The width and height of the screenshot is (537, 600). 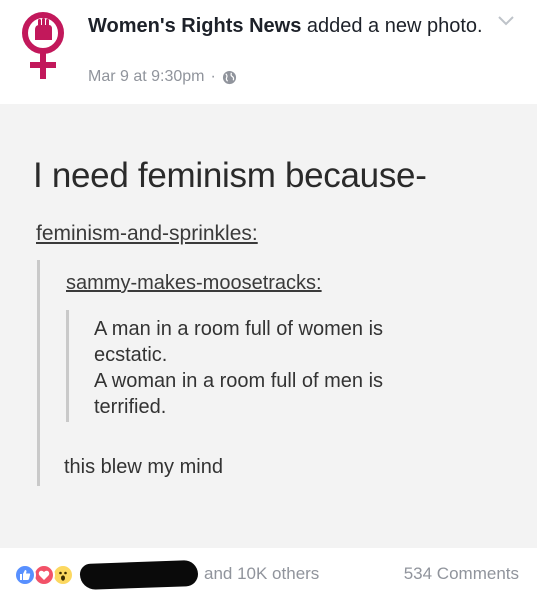 What do you see at coordinates (131, 355) in the screenshot?
I see `quote-line: ecstatic.` at bounding box center [131, 355].